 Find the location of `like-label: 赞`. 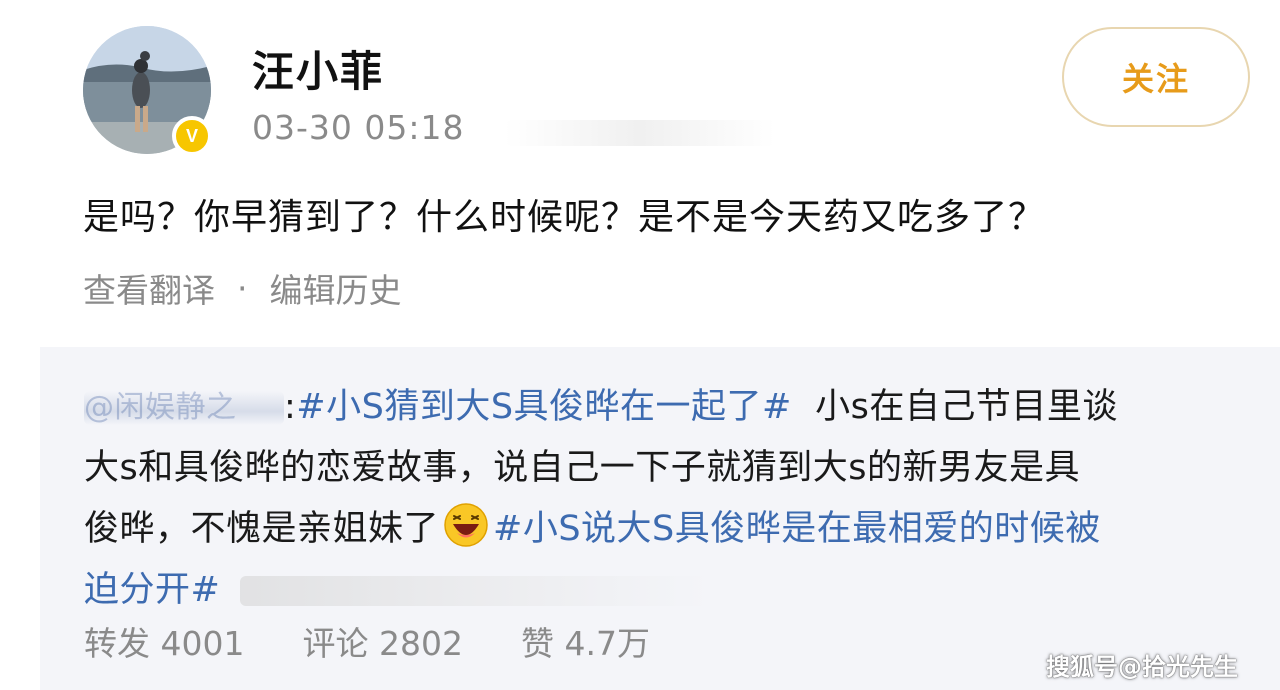

like-label: 赞 is located at coordinates (537, 643).